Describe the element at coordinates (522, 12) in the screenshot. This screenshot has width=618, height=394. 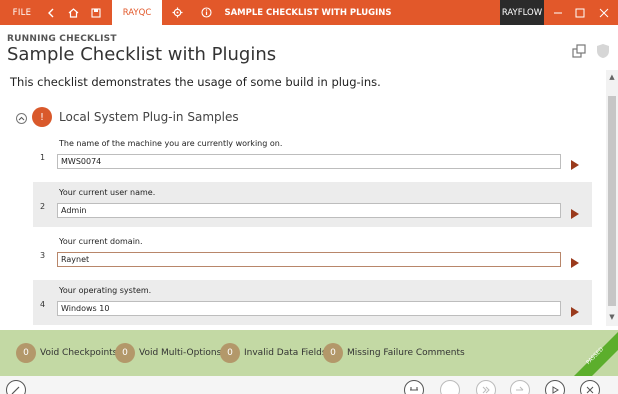
I see `rayflow-button: RAYFLOW` at that location.